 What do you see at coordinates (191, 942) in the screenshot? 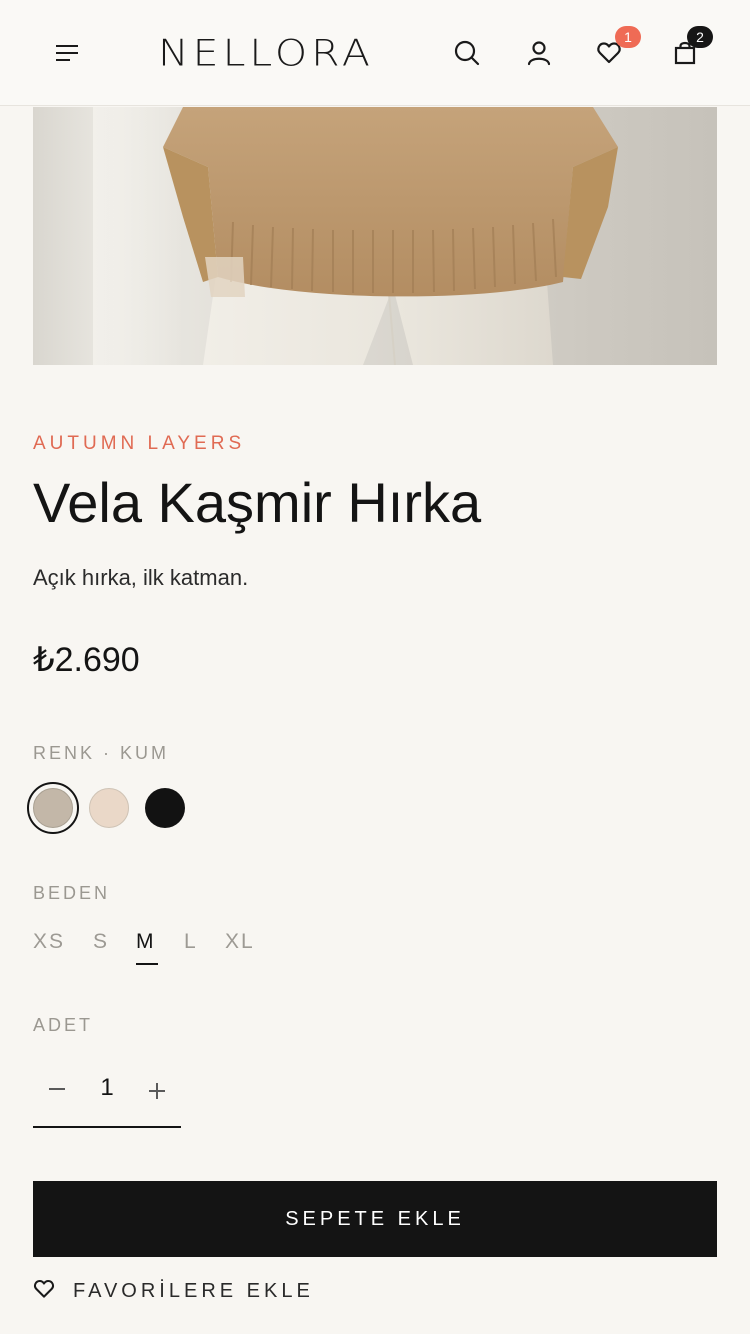
I see `size-option-l: L` at bounding box center [191, 942].